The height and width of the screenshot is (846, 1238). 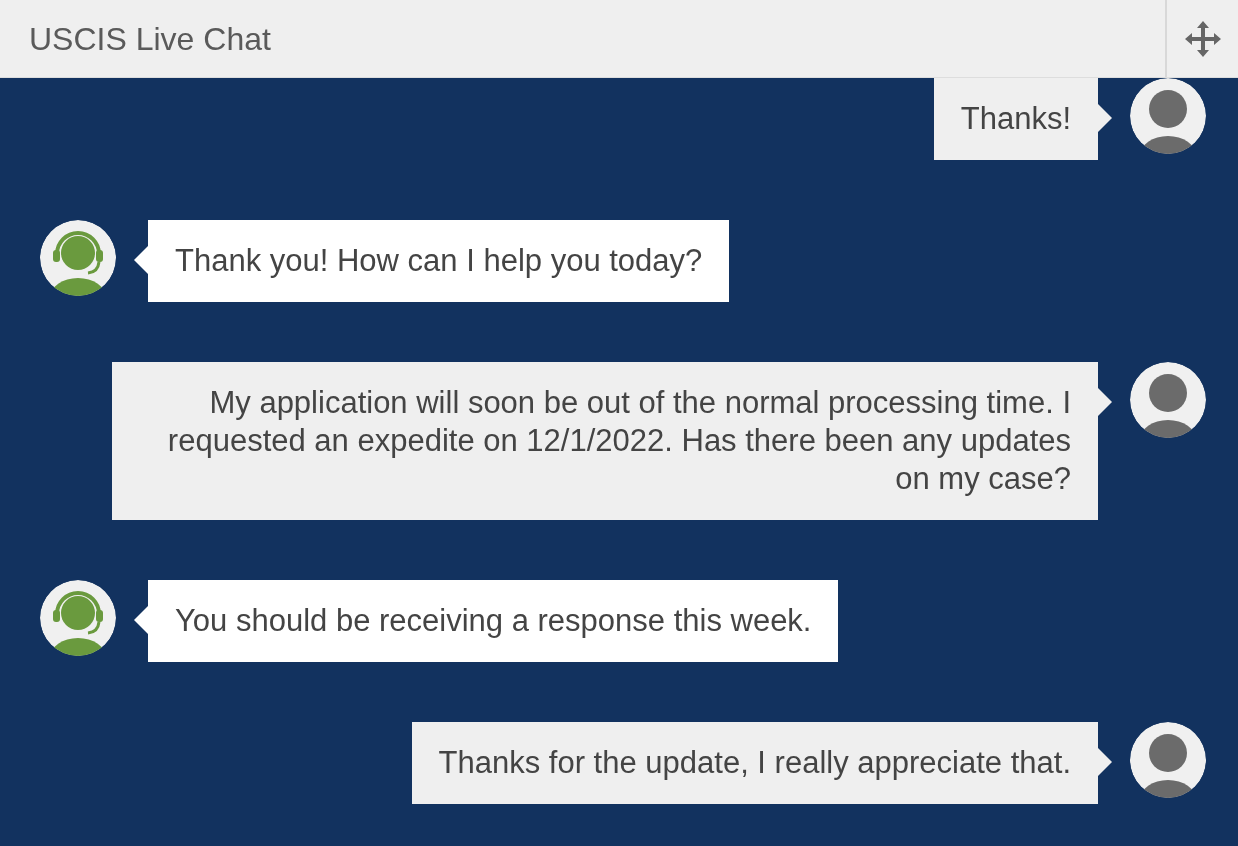 What do you see at coordinates (150, 39) in the screenshot?
I see `window-title: USCIS Live Chat` at bounding box center [150, 39].